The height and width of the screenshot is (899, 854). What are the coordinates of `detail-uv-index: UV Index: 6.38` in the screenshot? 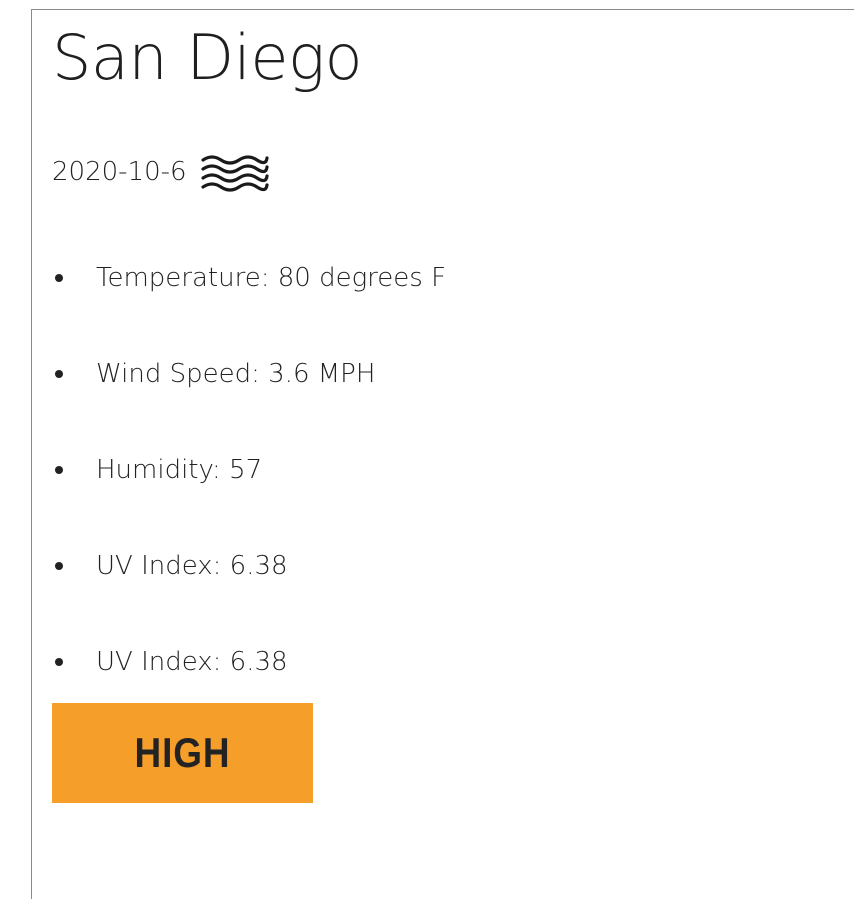 It's located at (249, 582).